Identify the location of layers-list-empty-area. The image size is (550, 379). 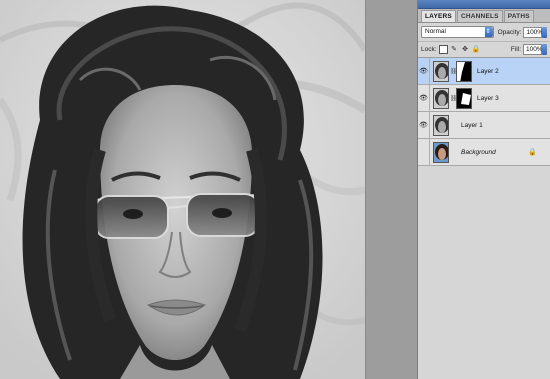
(484, 266).